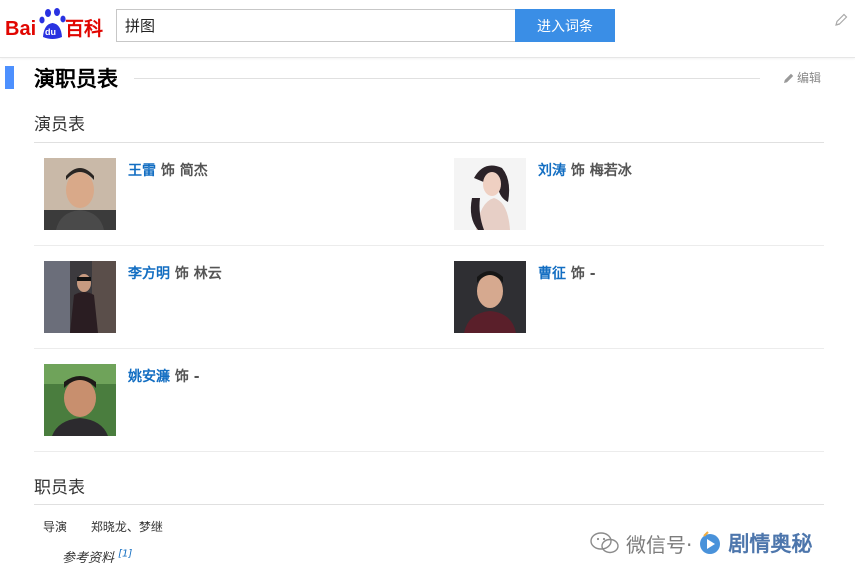 This screenshot has height=581, width=855. I want to click on cast-item: 王雷 饰 简杰, so click(234, 198).